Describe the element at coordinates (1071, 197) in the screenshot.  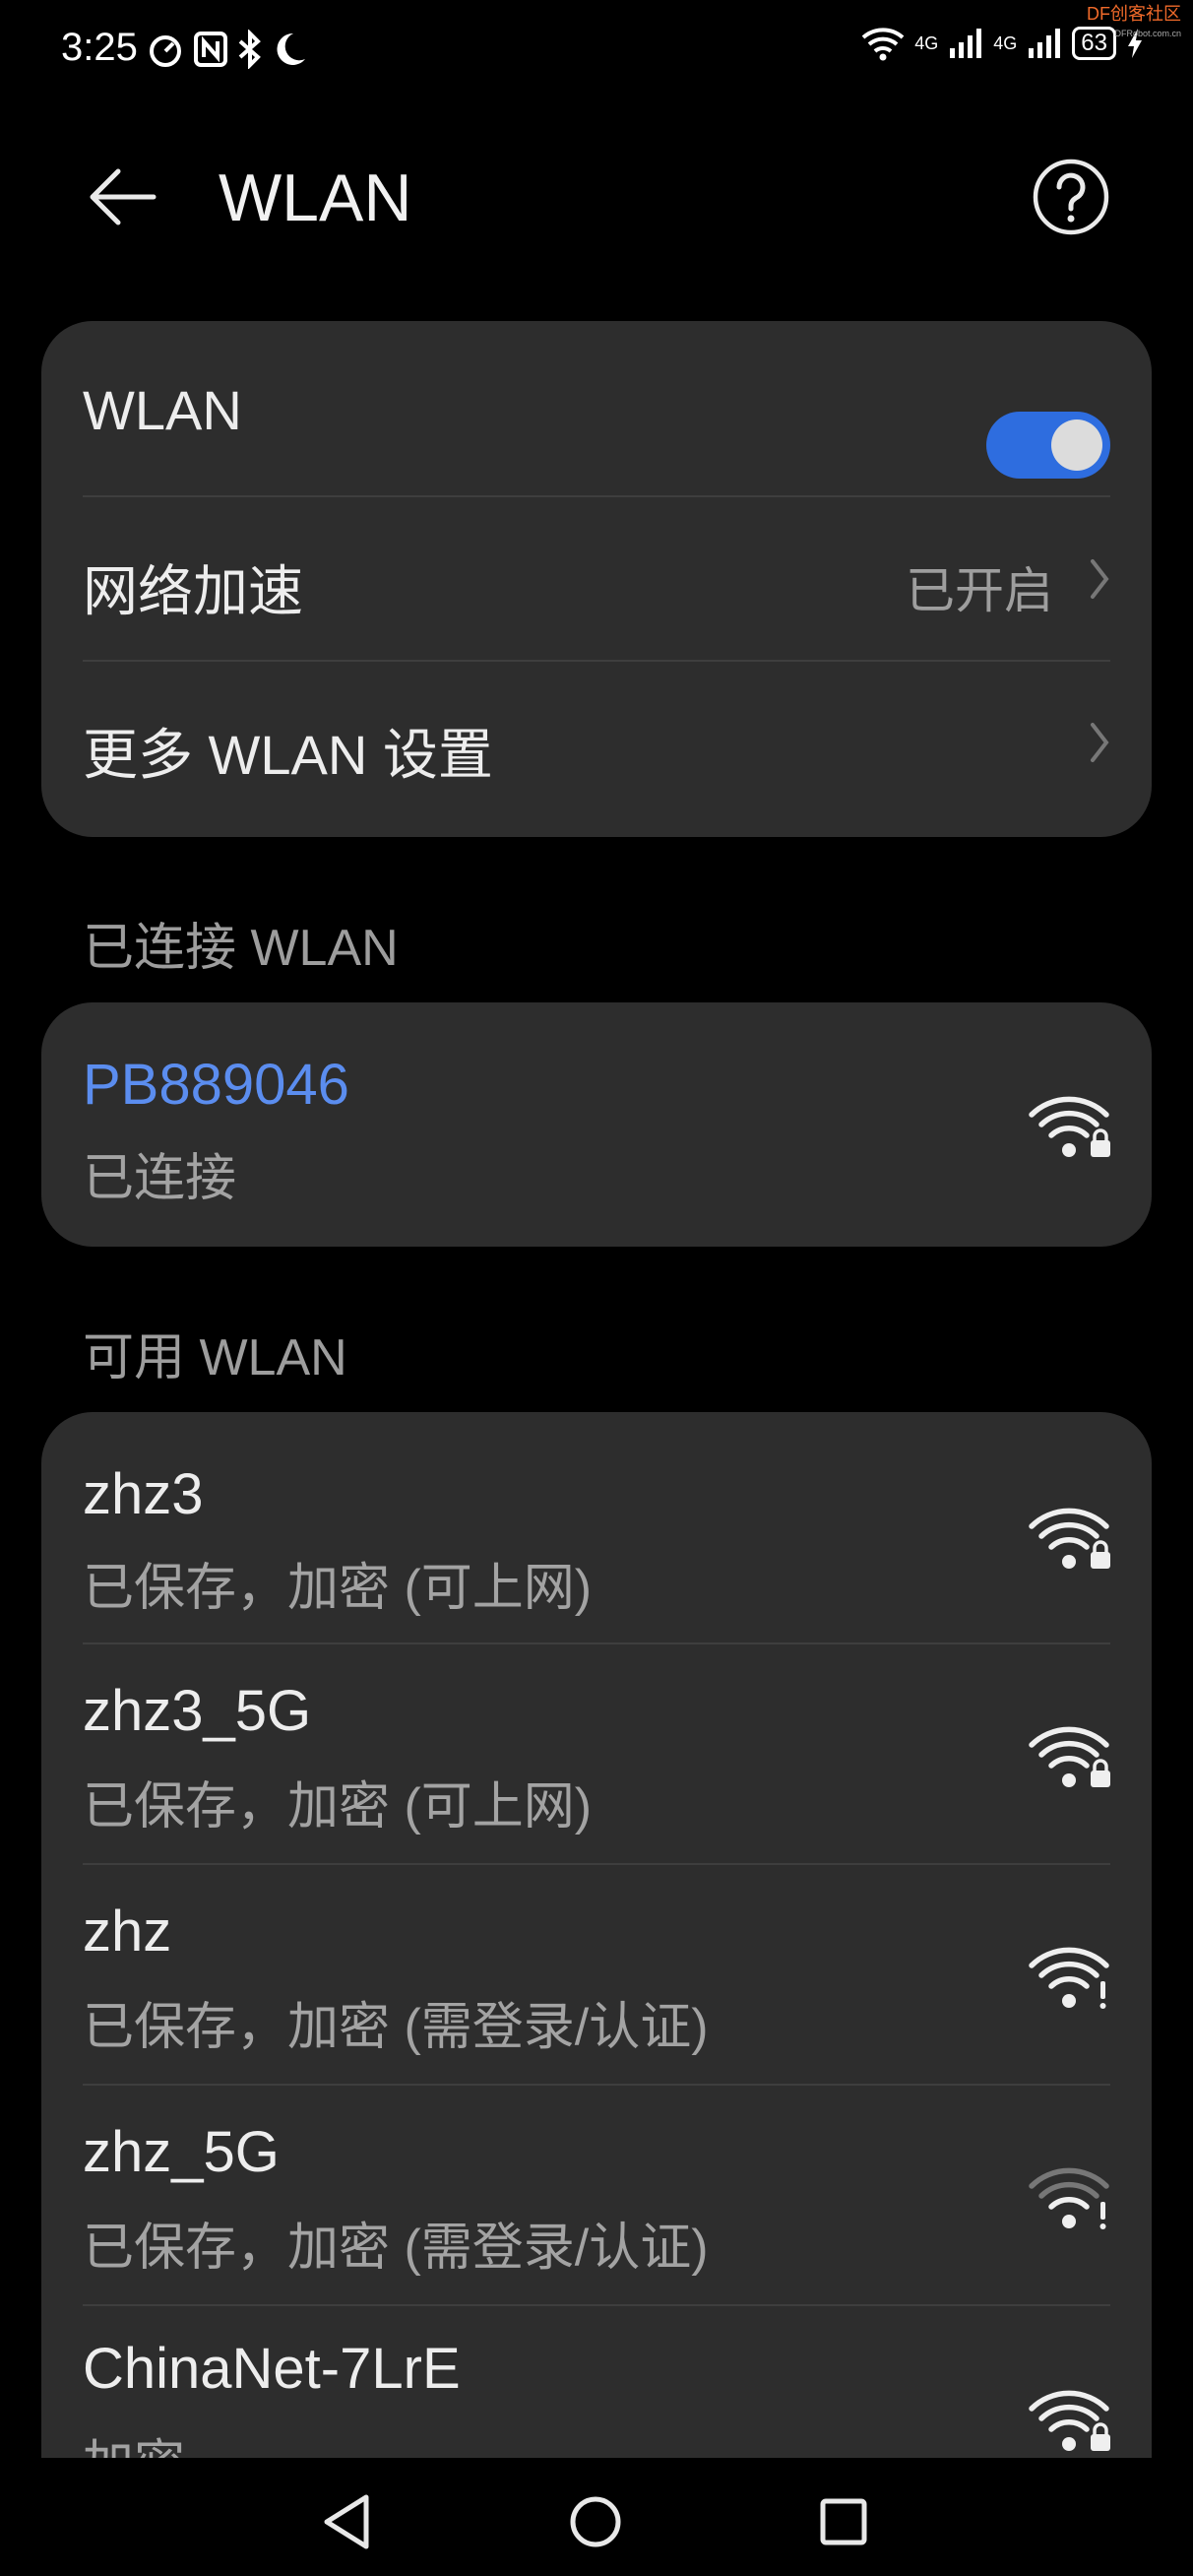
I see `help-icon` at that location.